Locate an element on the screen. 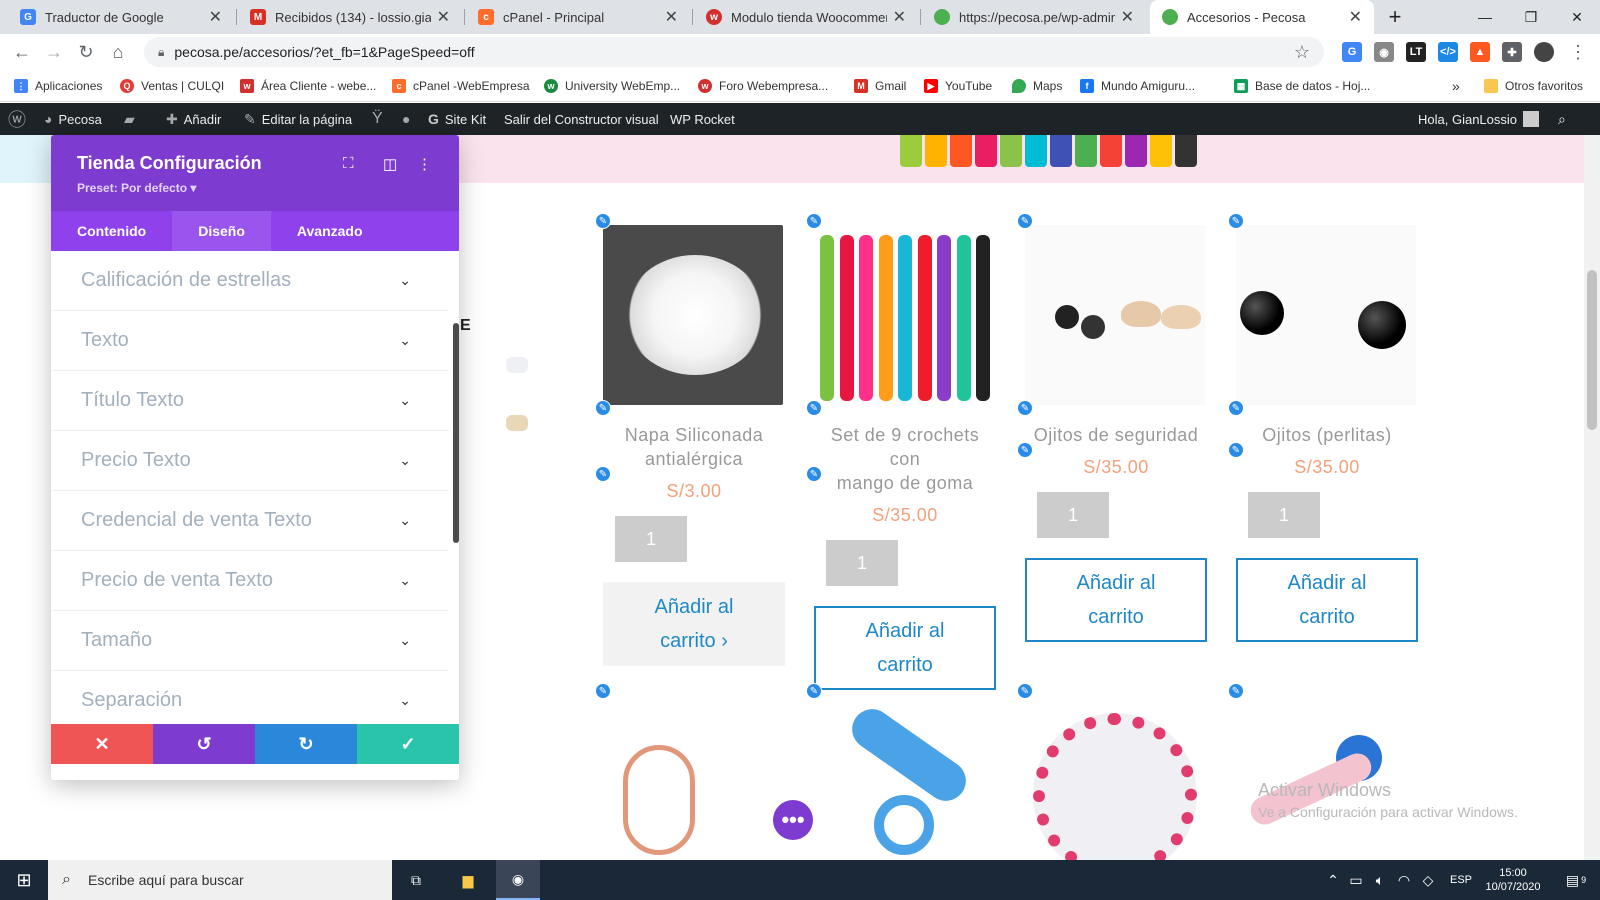 The image size is (1600, 900). forward-arrow-icon: → is located at coordinates (54, 52).